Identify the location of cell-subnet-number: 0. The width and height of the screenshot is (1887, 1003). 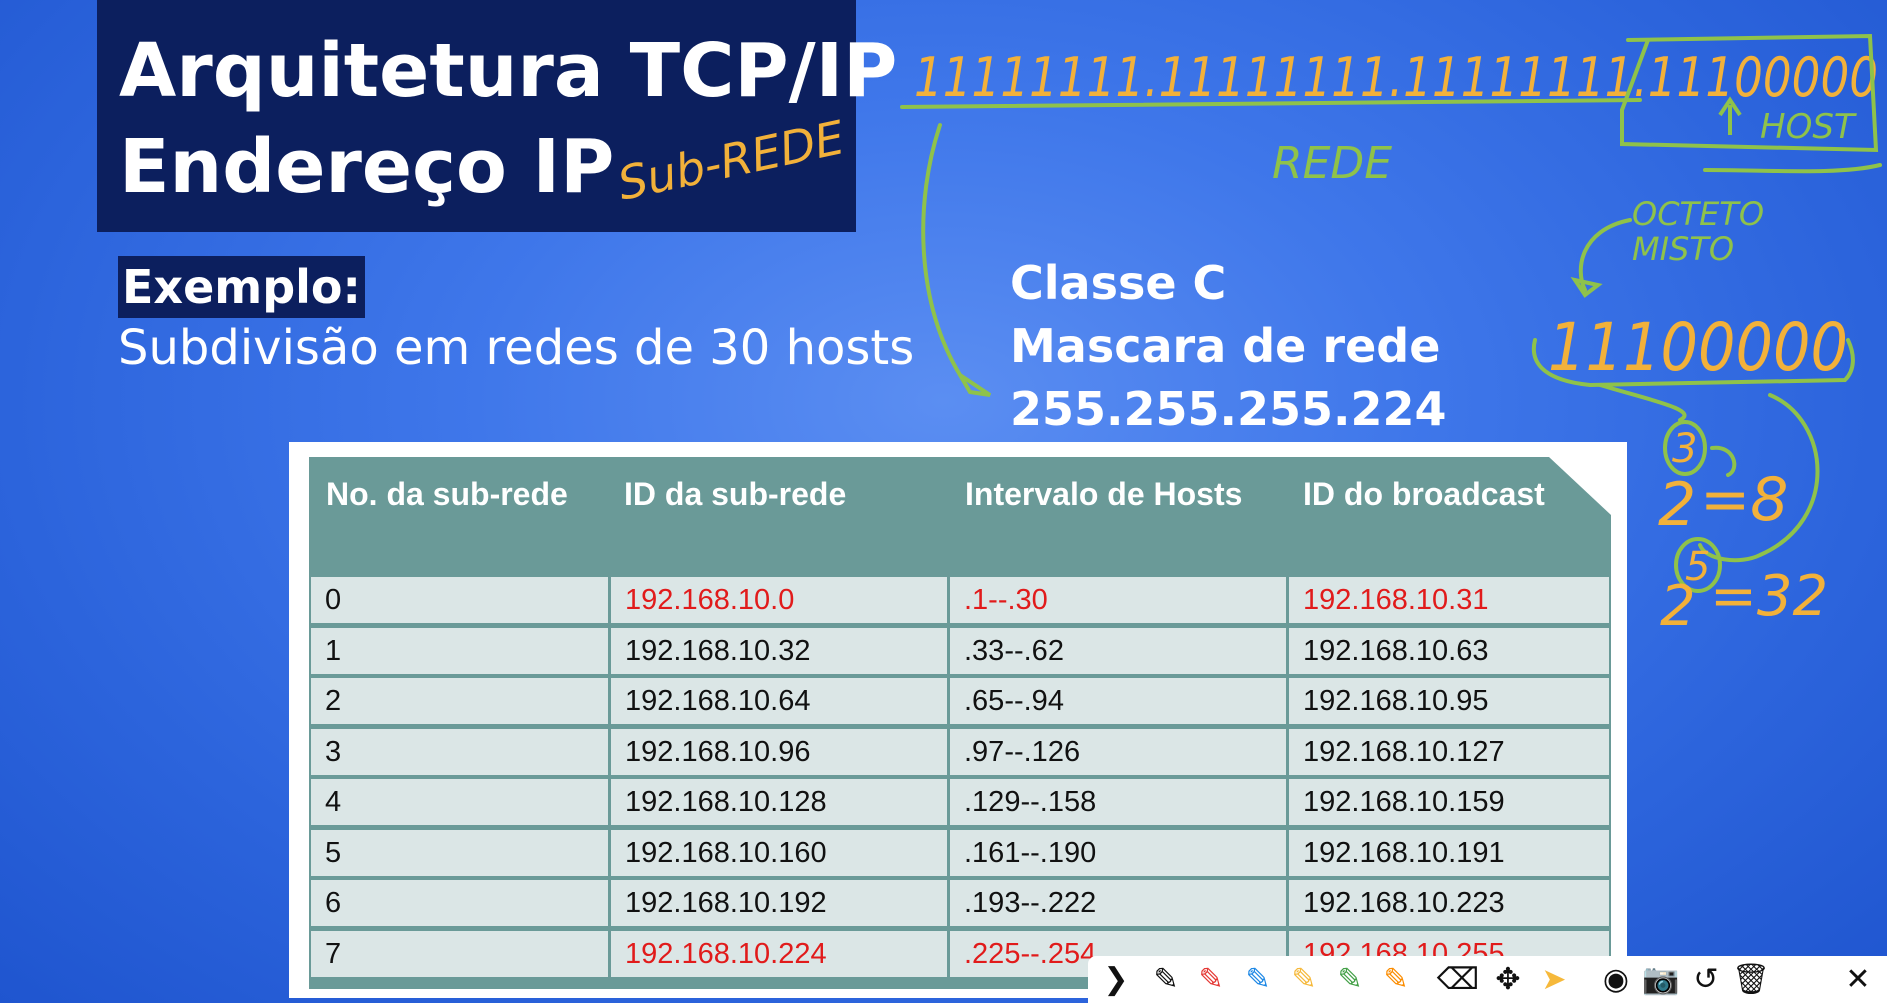
(459, 600).